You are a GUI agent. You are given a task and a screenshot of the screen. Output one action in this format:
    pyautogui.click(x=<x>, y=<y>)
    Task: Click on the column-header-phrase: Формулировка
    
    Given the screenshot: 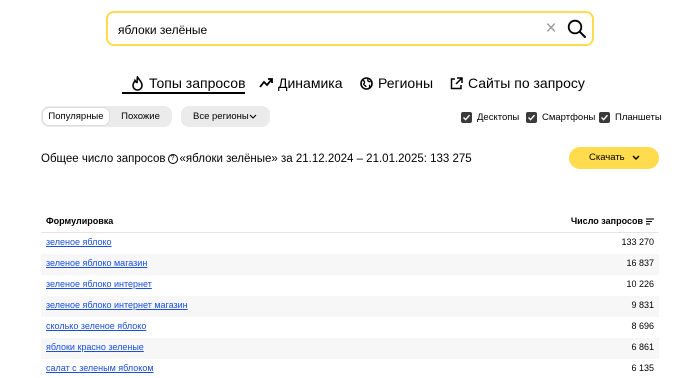 What is the action you would take?
    pyautogui.click(x=80, y=221)
    